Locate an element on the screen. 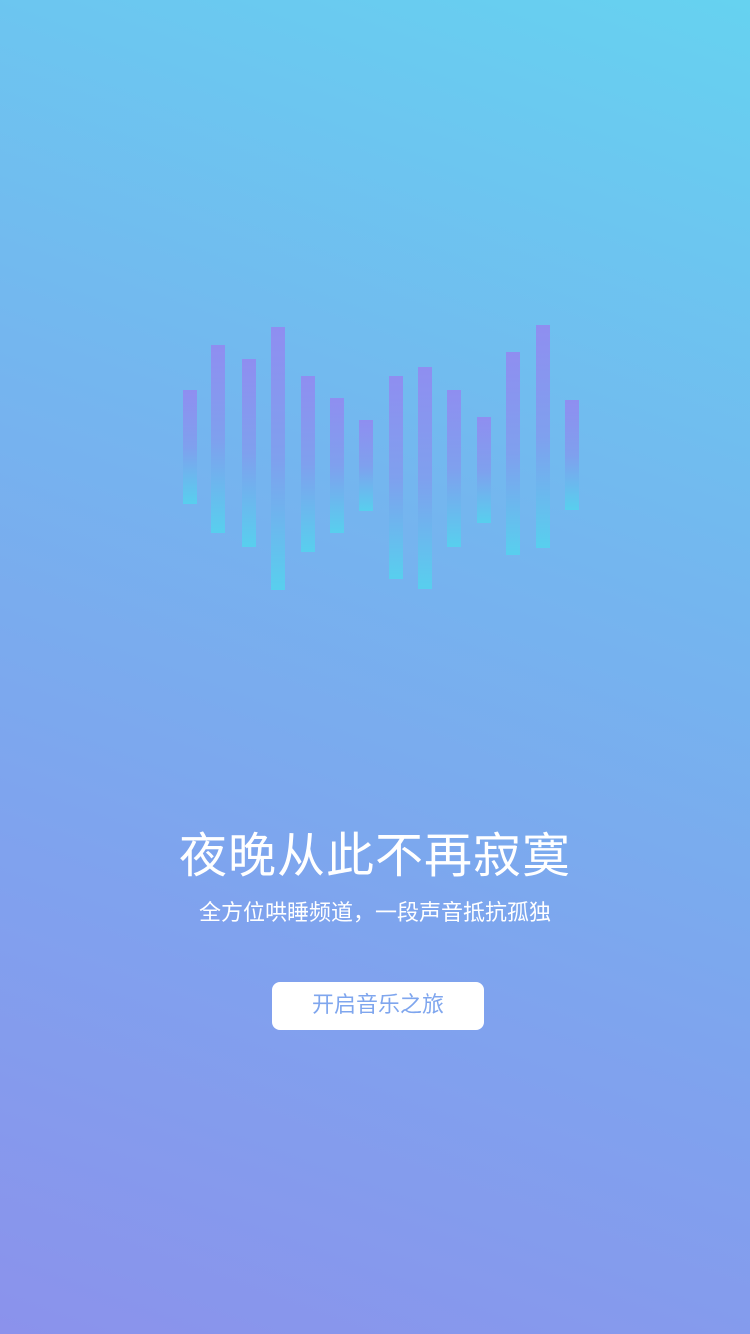  page-title: 夜晚从此不再寂寞 is located at coordinates (374, 856).